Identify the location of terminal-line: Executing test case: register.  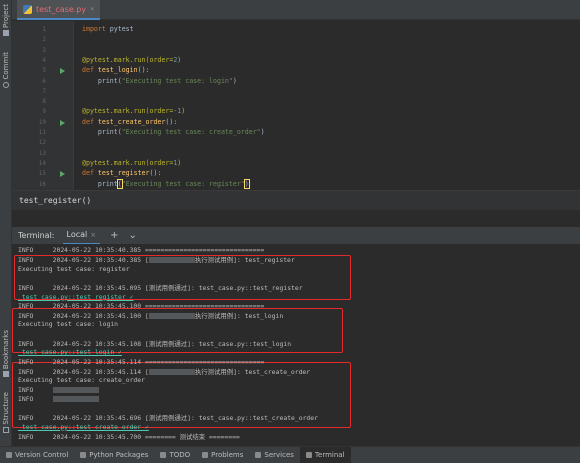
(74, 269).